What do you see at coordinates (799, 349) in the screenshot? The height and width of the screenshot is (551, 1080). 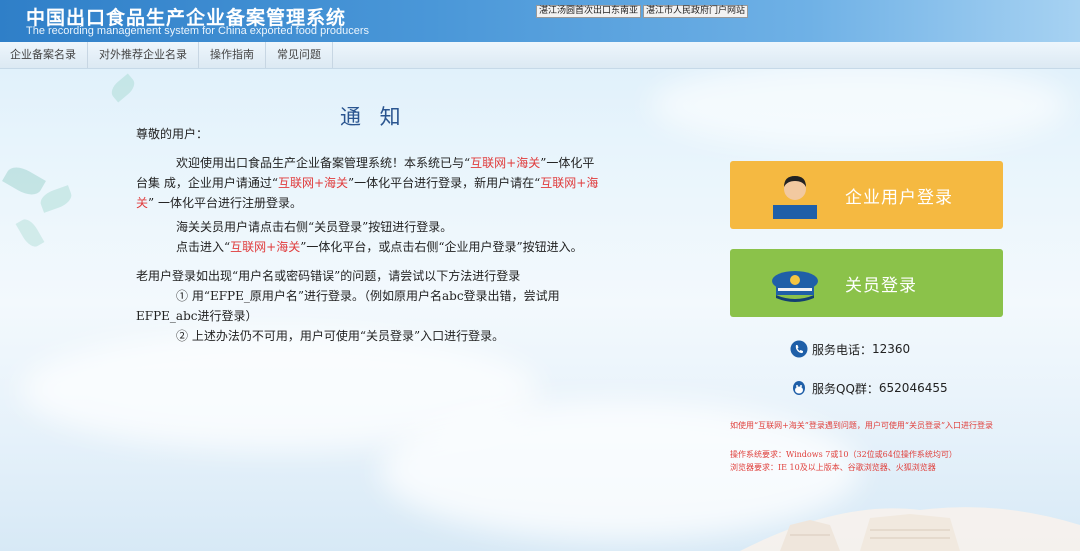 I see `phone-icon` at bounding box center [799, 349].